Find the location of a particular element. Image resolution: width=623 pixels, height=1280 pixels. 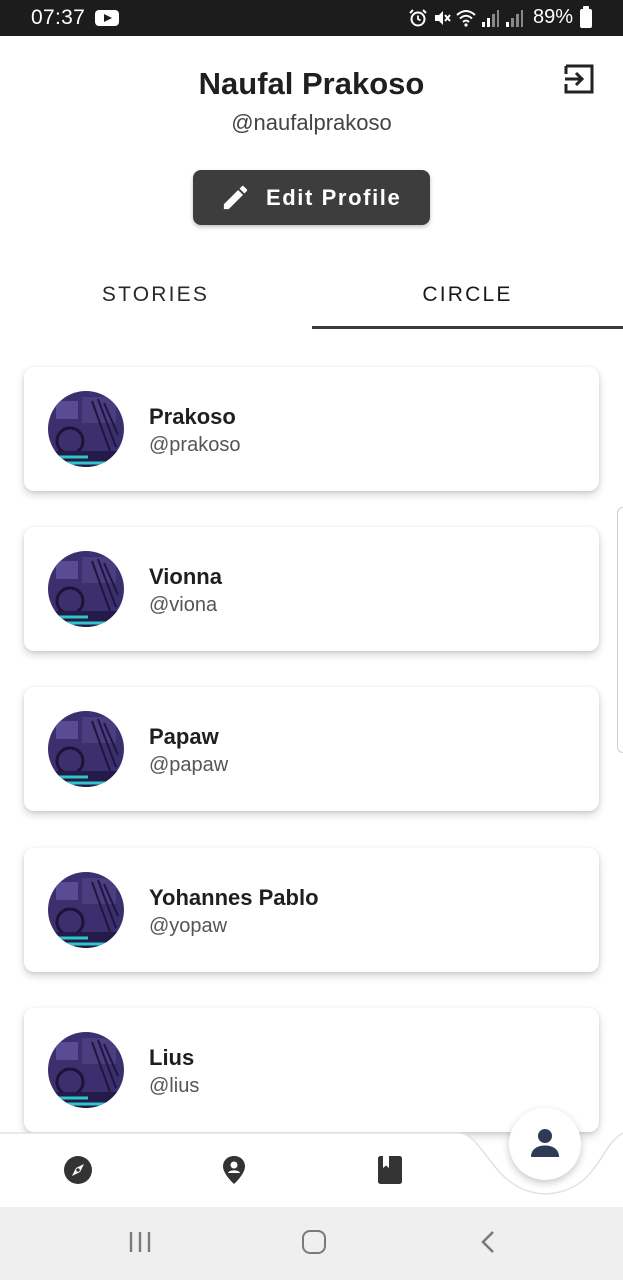

circle-member-name: Yohannes Pablo is located at coordinates (234, 897).